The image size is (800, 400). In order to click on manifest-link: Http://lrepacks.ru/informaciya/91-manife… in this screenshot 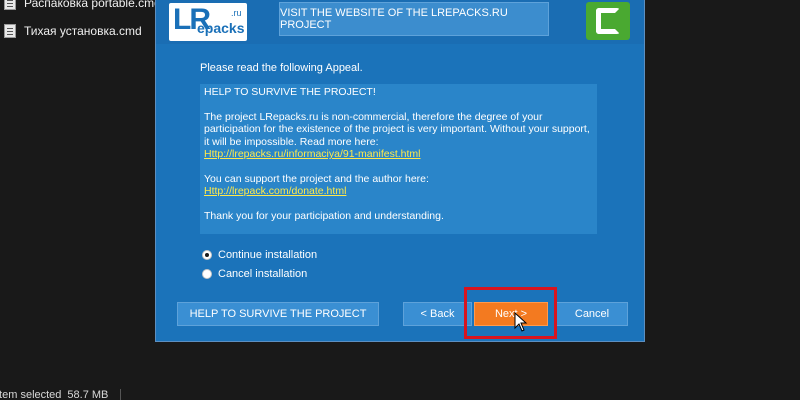, I will do `click(398, 154)`.